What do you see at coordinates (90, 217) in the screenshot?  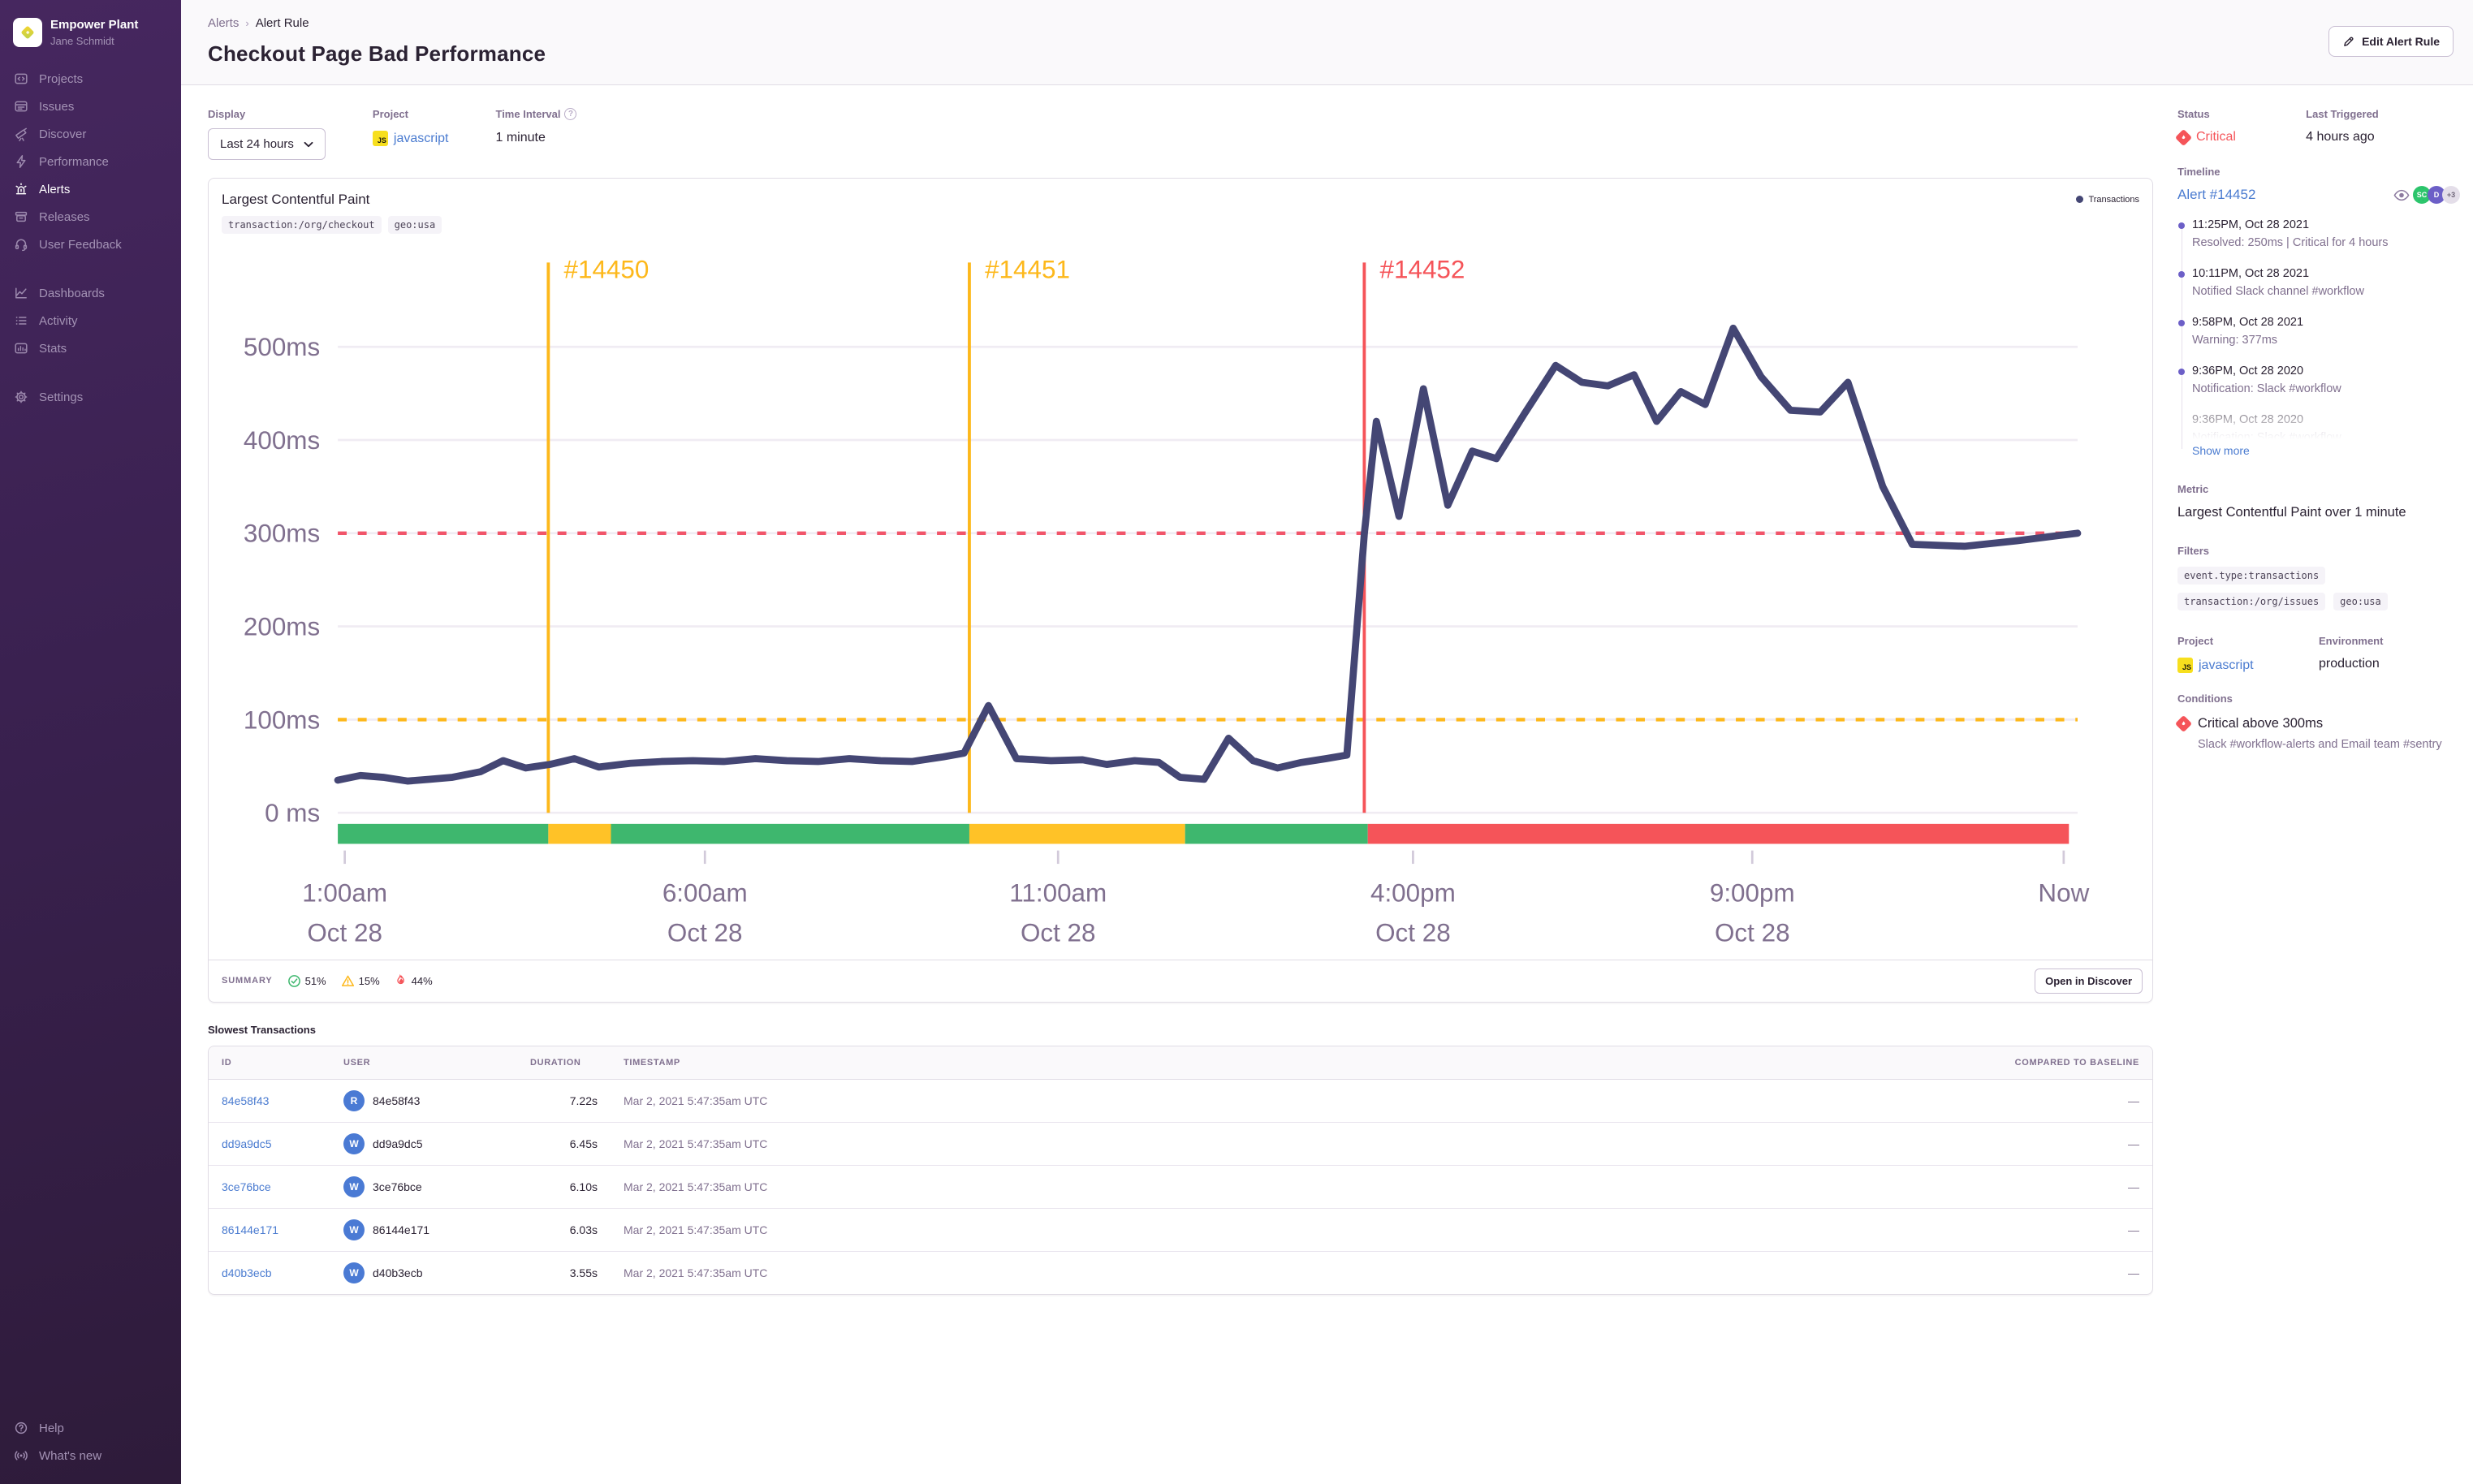 I see `sidebar-item-releases: Releases` at bounding box center [90, 217].